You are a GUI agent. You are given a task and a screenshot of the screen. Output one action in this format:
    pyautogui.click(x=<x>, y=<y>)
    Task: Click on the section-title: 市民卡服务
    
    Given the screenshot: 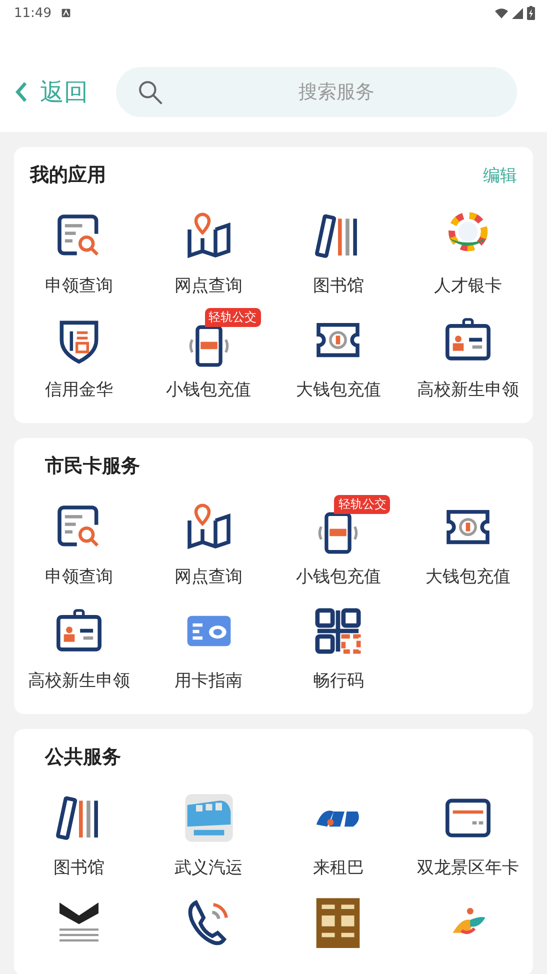 What is the action you would take?
    pyautogui.click(x=92, y=466)
    